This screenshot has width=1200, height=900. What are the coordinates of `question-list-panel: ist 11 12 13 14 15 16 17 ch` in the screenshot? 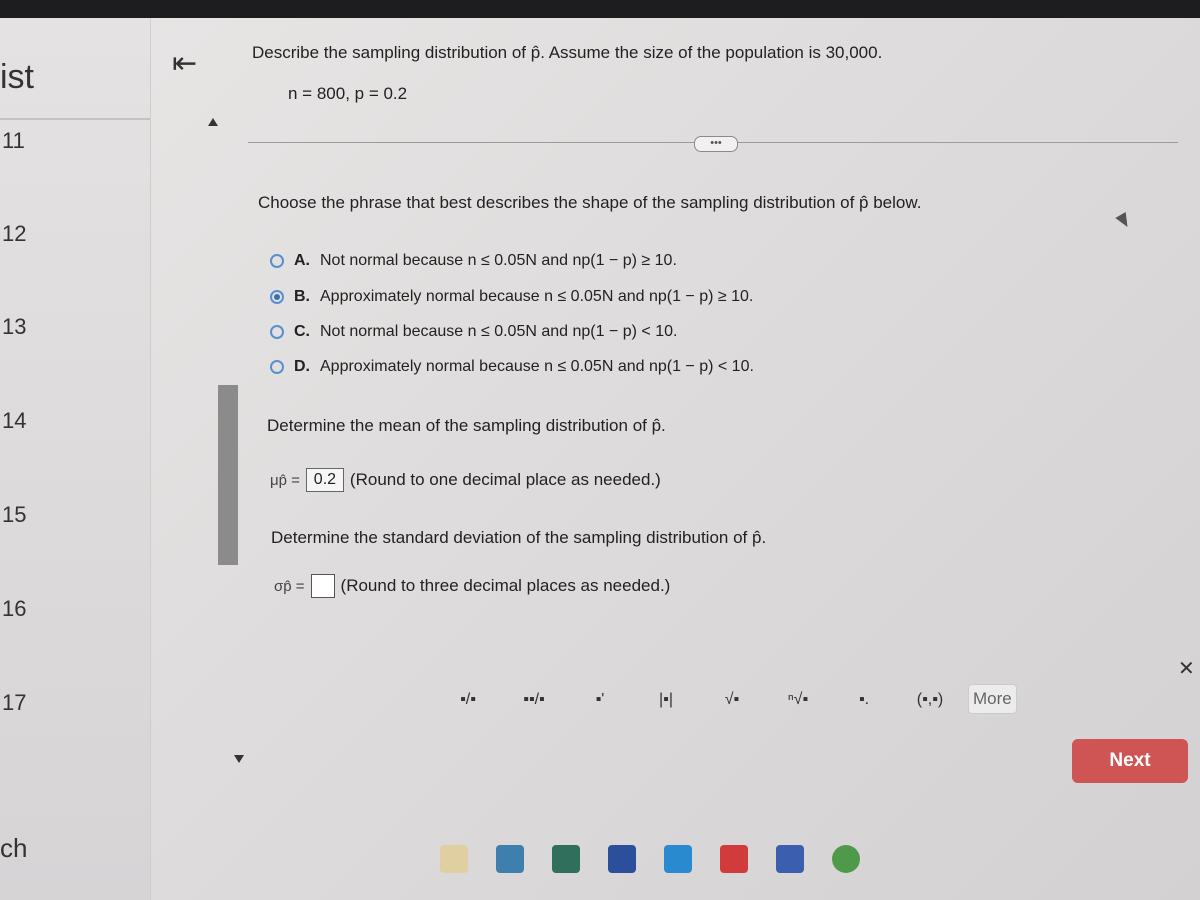 It's located at (75, 459).